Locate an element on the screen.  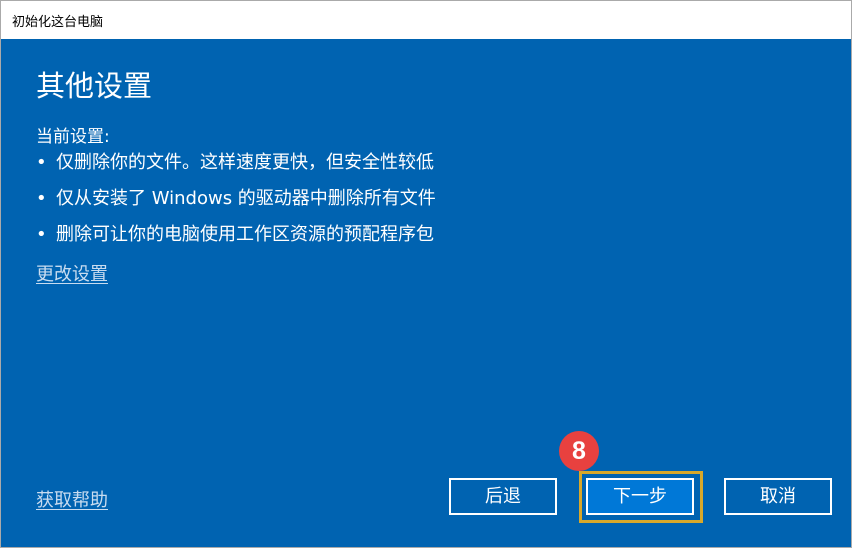
step-number-badge: 8 is located at coordinates (579, 451).